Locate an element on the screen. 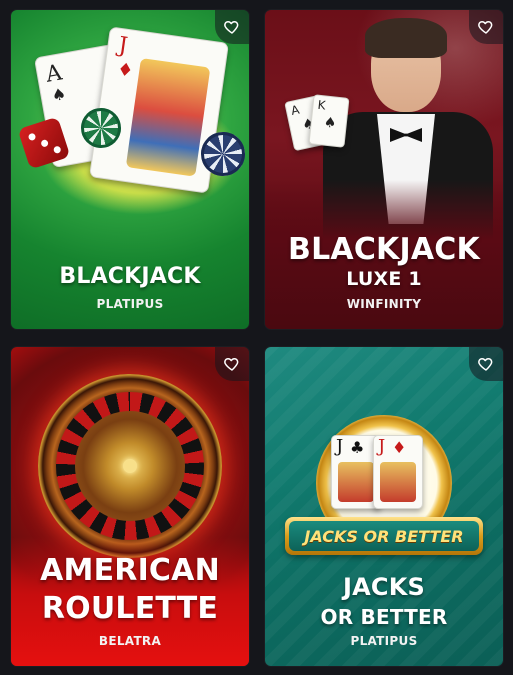  jack-of-diamonds-card: J ♦ is located at coordinates (398, 472).